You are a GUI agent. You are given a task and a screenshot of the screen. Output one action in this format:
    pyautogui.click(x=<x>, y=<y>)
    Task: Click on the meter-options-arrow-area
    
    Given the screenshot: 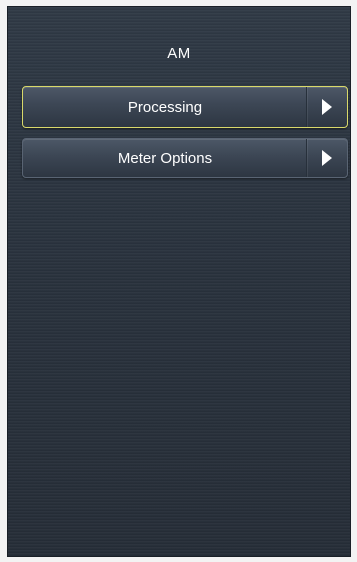 What is the action you would take?
    pyautogui.click(x=326, y=158)
    